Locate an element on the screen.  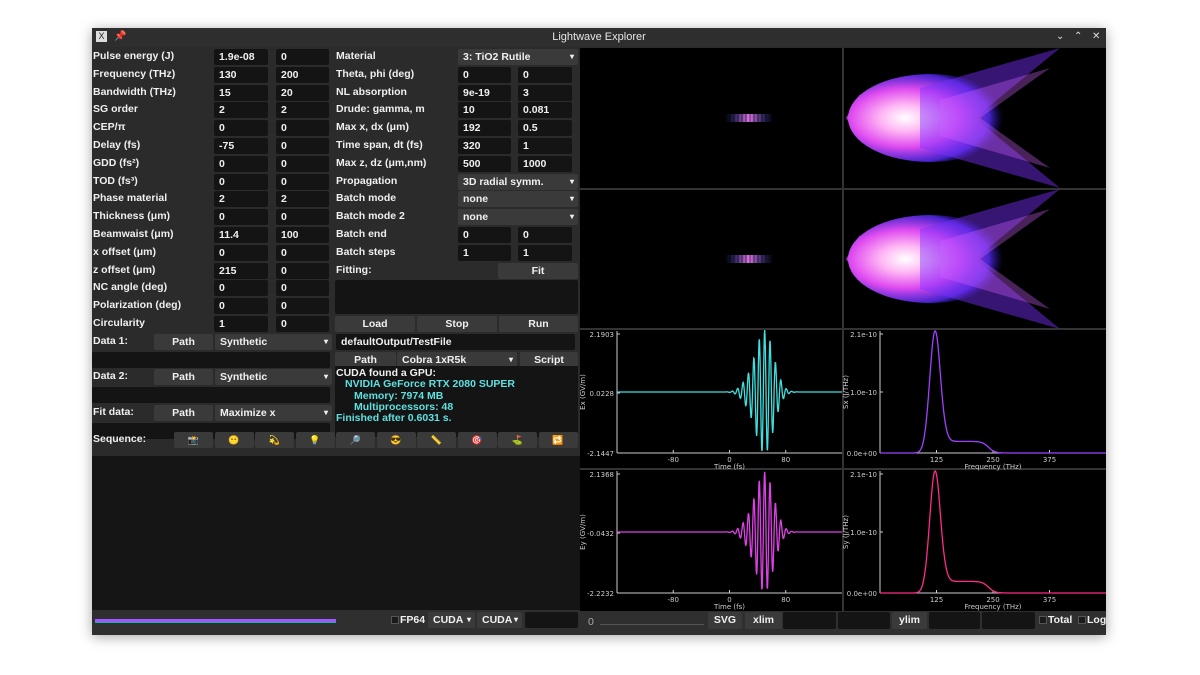
primary-backend-select: CUDA ▾ is located at coordinates (451, 620).